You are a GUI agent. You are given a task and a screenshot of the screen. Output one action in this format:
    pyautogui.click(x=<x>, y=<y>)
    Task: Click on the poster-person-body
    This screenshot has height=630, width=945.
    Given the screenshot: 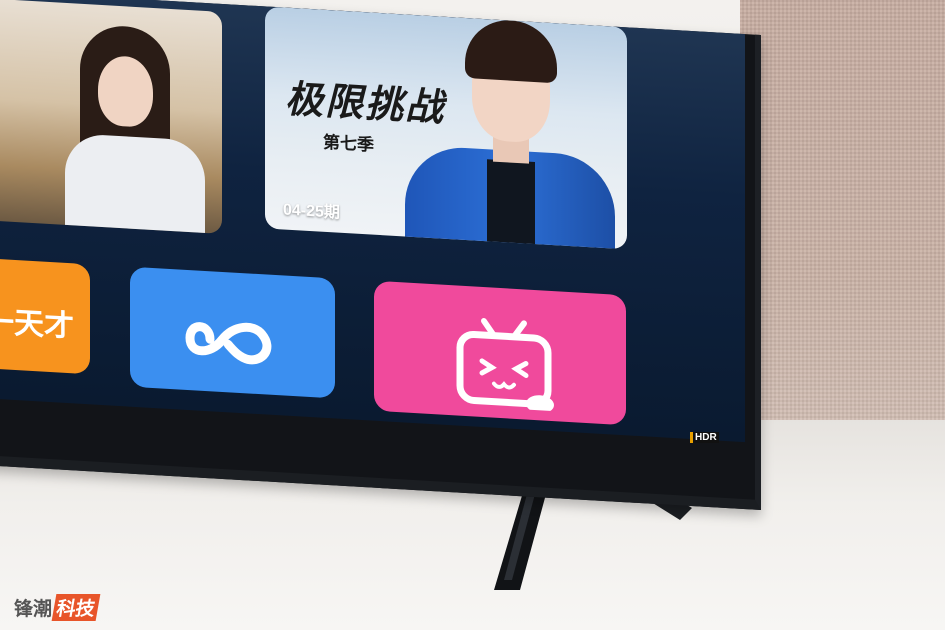 What is the action you would take?
    pyautogui.click(x=135, y=183)
    